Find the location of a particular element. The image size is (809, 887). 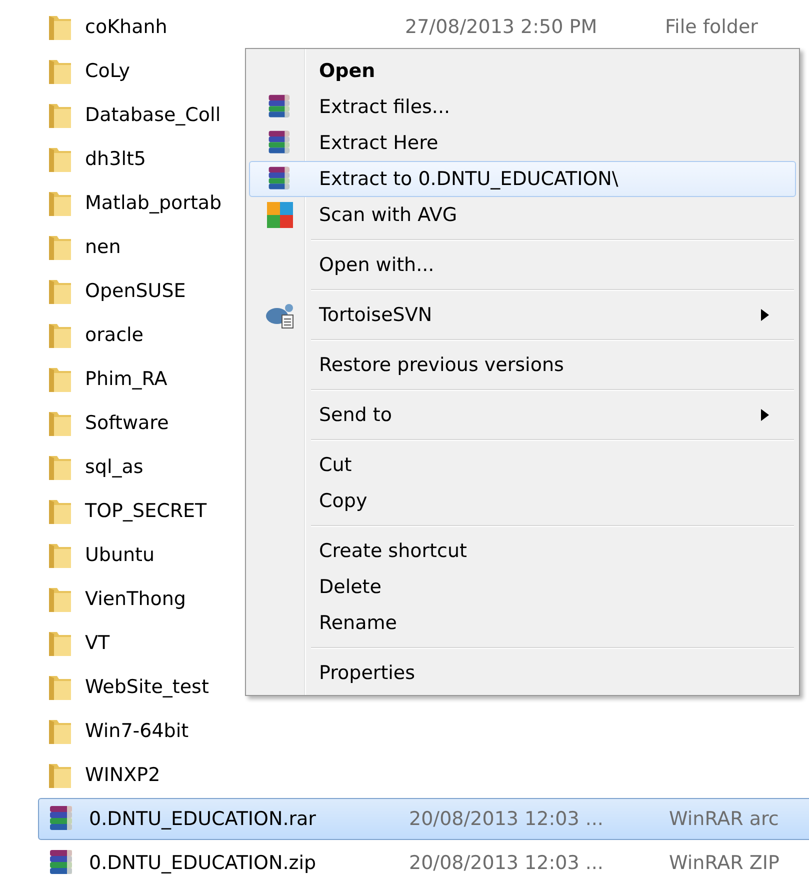

file-type: File folder is located at coordinates (712, 27).